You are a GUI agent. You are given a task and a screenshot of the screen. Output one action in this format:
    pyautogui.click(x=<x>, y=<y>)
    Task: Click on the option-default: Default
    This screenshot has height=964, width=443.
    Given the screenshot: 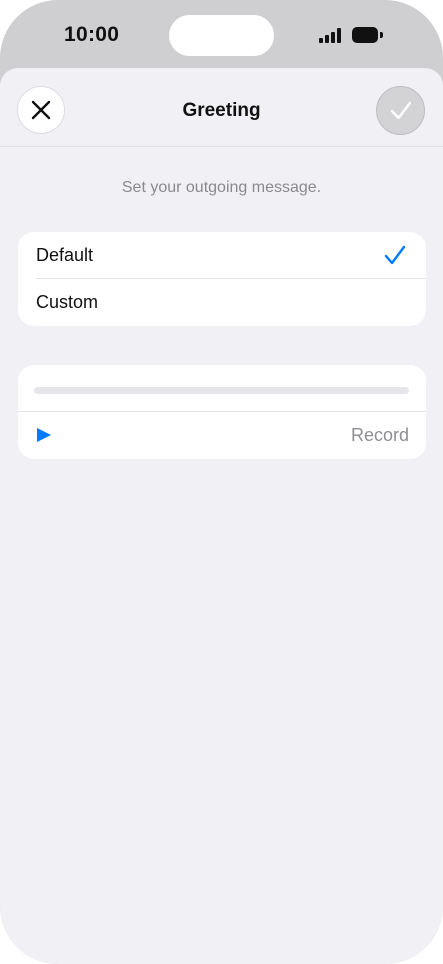 What is the action you would take?
    pyautogui.click(x=222, y=255)
    